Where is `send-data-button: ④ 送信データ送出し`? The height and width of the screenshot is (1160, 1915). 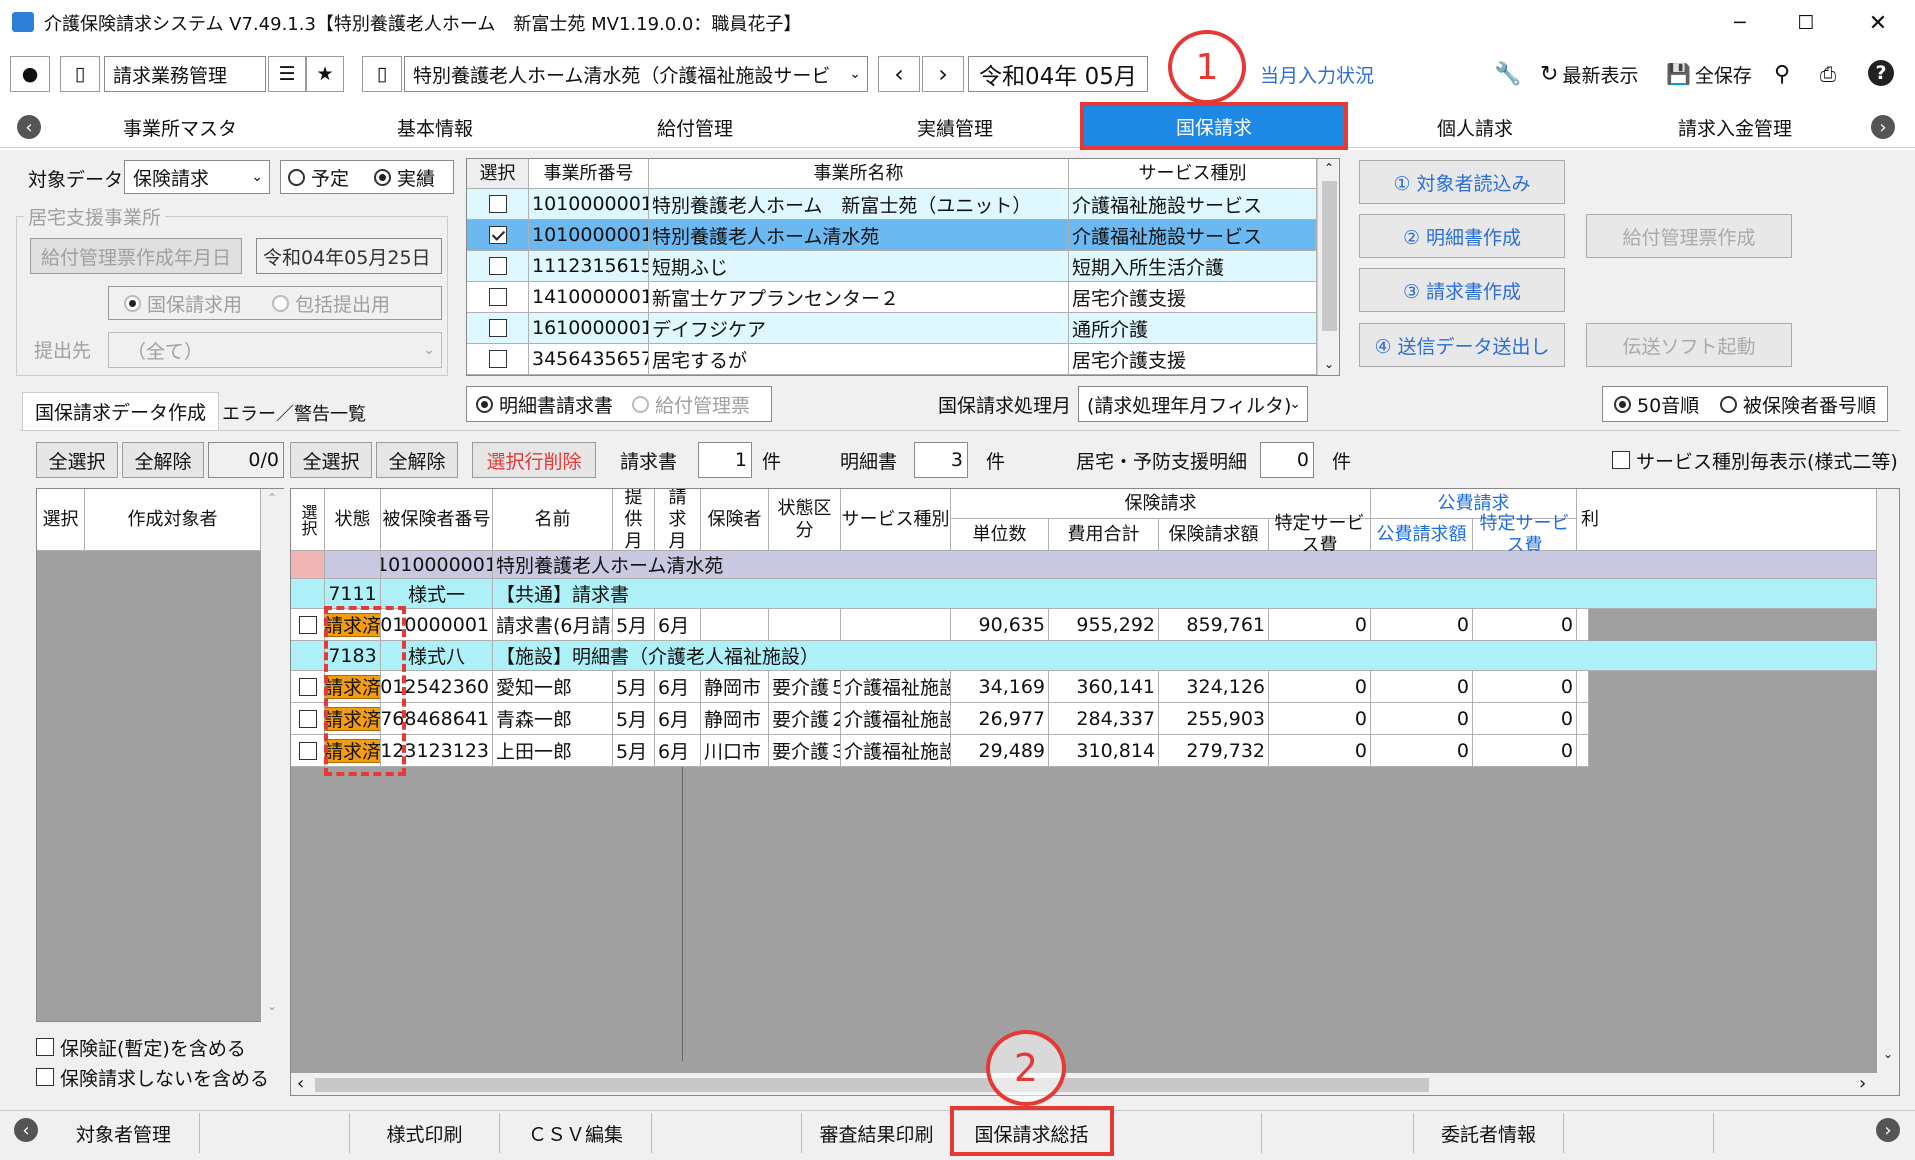
send-data-button: ④ 送信データ送出し is located at coordinates (1462, 345).